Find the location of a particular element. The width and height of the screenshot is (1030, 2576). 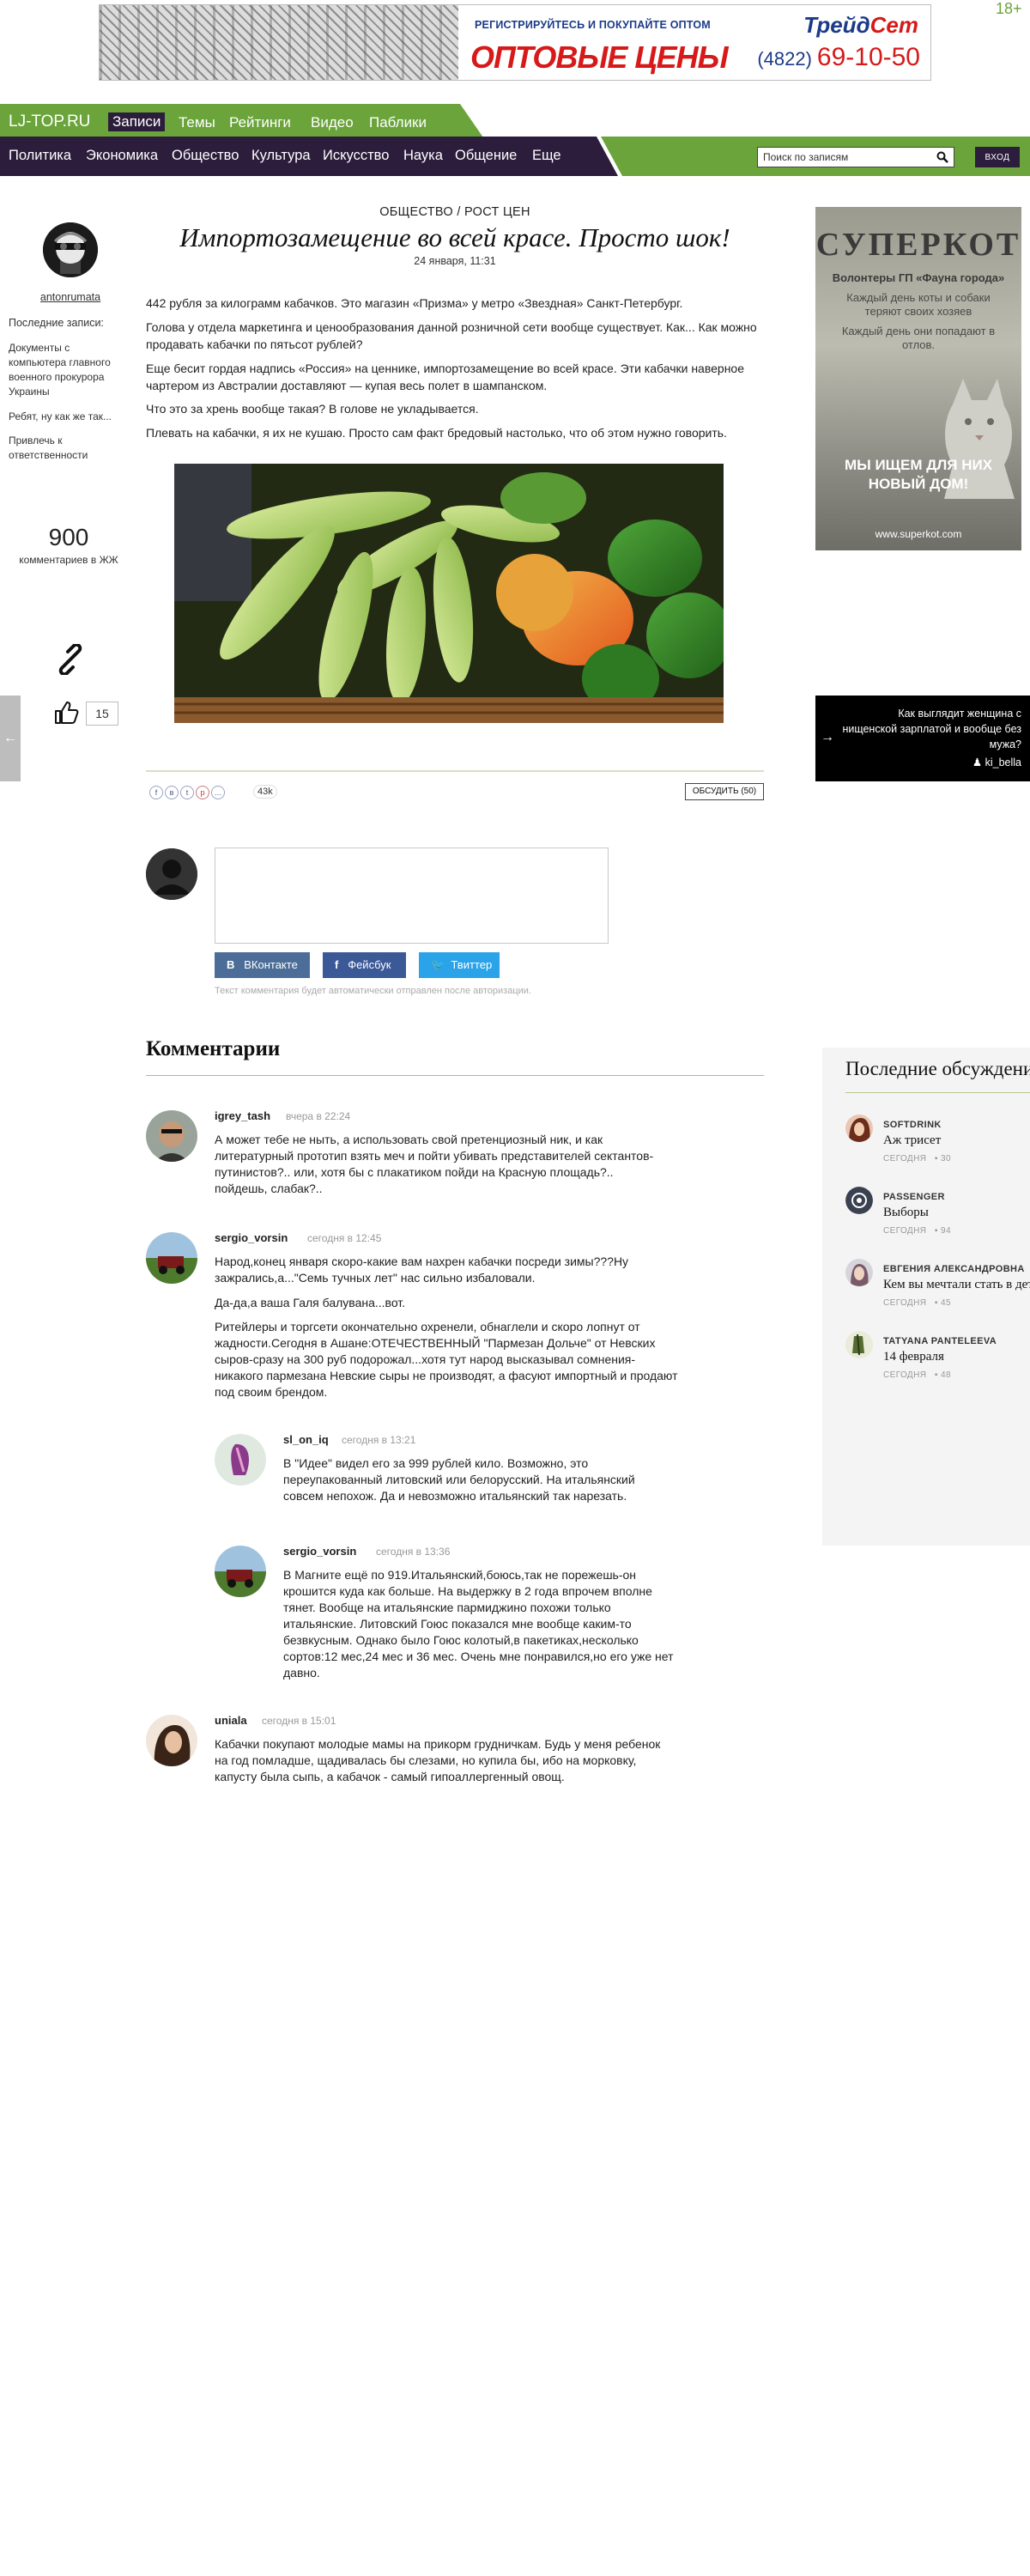

twitter-login-label: Твиттер is located at coordinates (472, 965).